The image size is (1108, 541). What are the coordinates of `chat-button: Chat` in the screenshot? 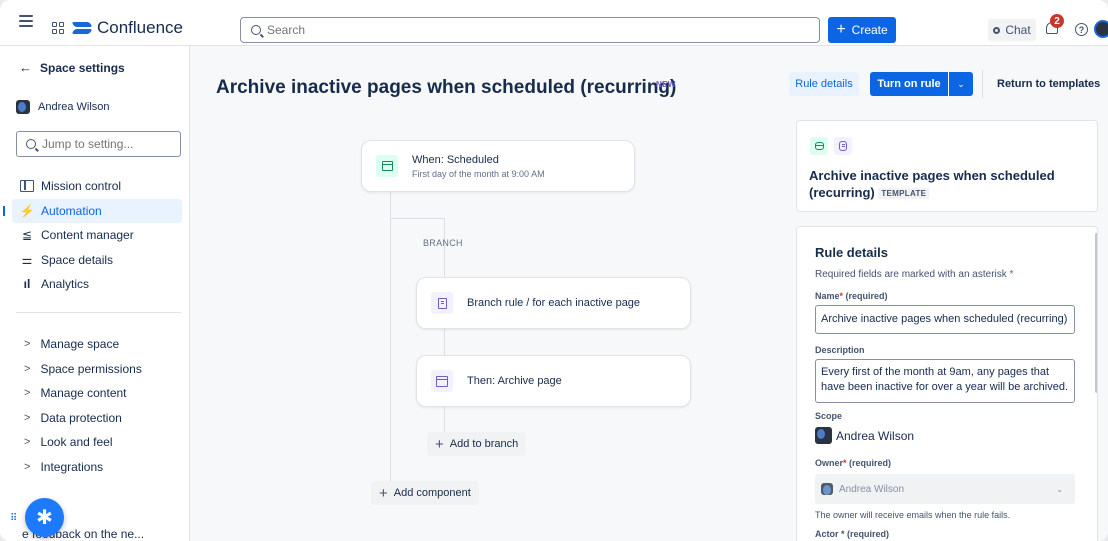 It's located at (1012, 30).